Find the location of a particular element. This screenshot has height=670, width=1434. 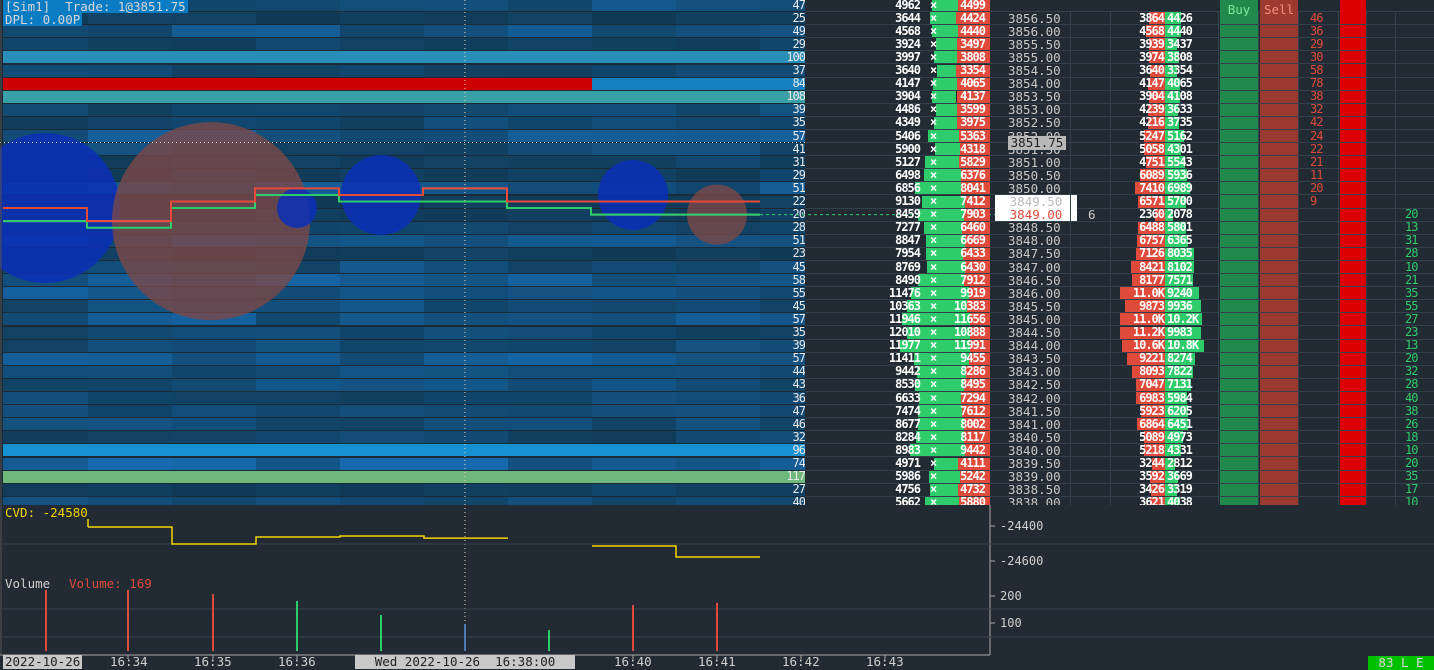

cvd-label: CVD: -24580 is located at coordinates (46, 512).